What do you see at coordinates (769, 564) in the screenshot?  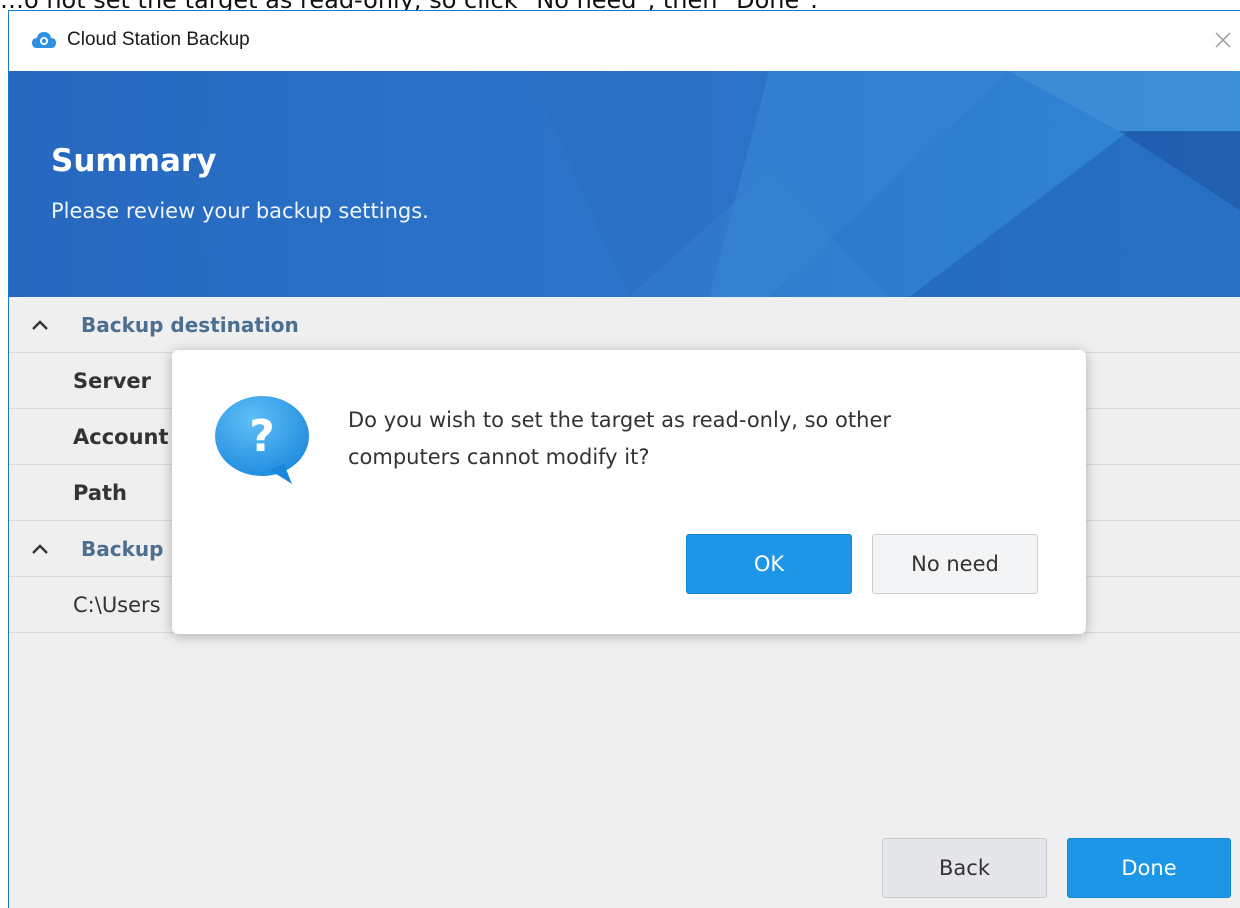 I see `ok-button: OK` at bounding box center [769, 564].